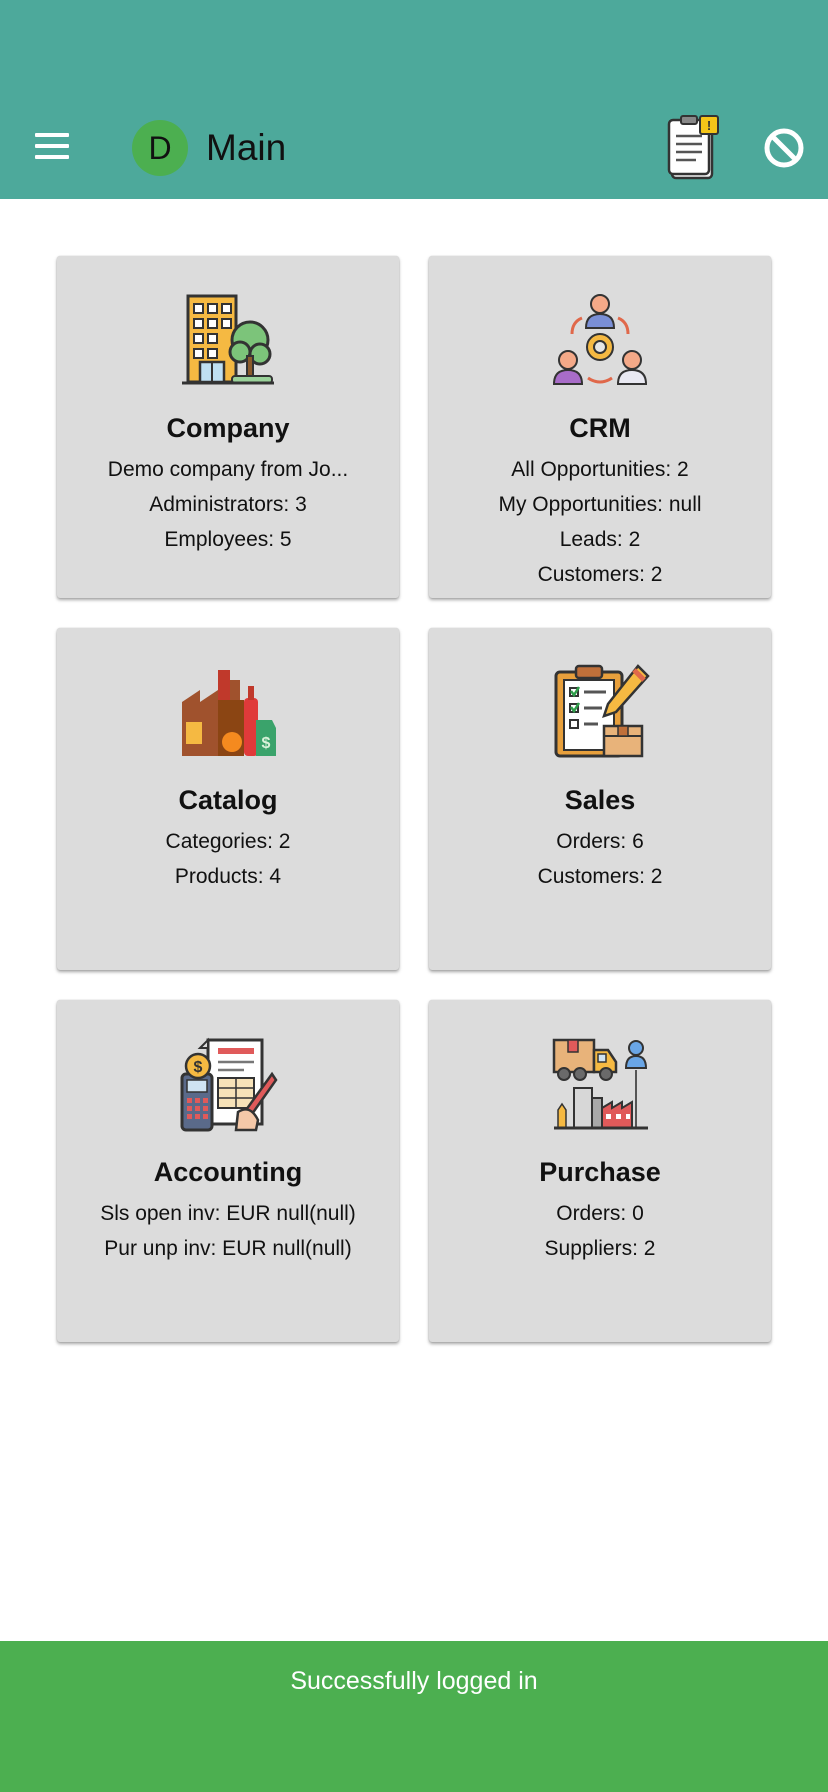  I want to click on card-title: CRM, so click(600, 428).